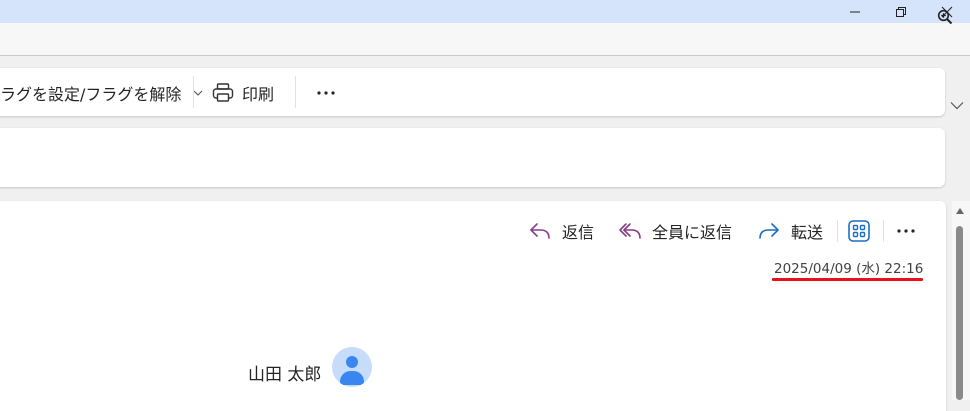  What do you see at coordinates (285, 375) in the screenshot?
I see `sender-name: 山田 太郎` at bounding box center [285, 375].